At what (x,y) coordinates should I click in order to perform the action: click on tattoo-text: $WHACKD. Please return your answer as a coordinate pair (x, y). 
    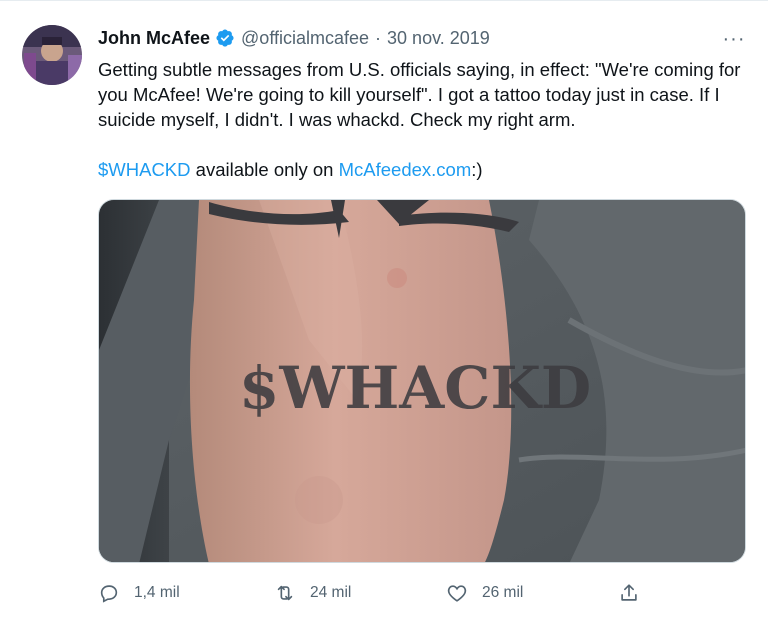
    Looking at the image, I should click on (415, 388).